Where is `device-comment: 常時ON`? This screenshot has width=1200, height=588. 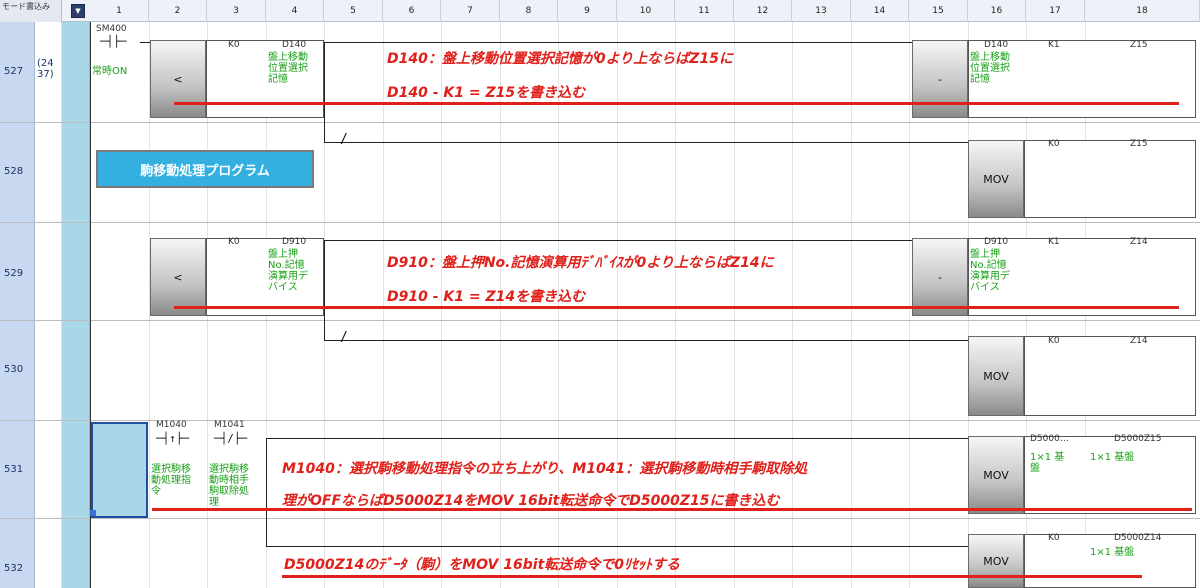 device-comment: 常時ON is located at coordinates (110, 71).